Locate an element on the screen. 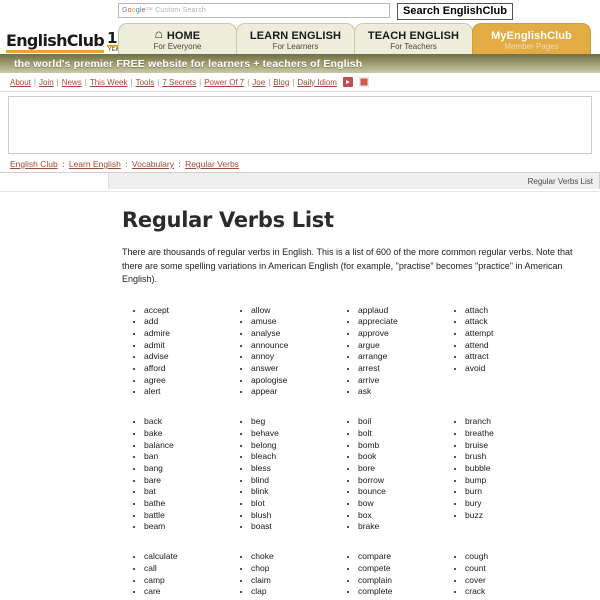 The image size is (600, 600). verb-item: appreciate is located at coordinates (400, 322).